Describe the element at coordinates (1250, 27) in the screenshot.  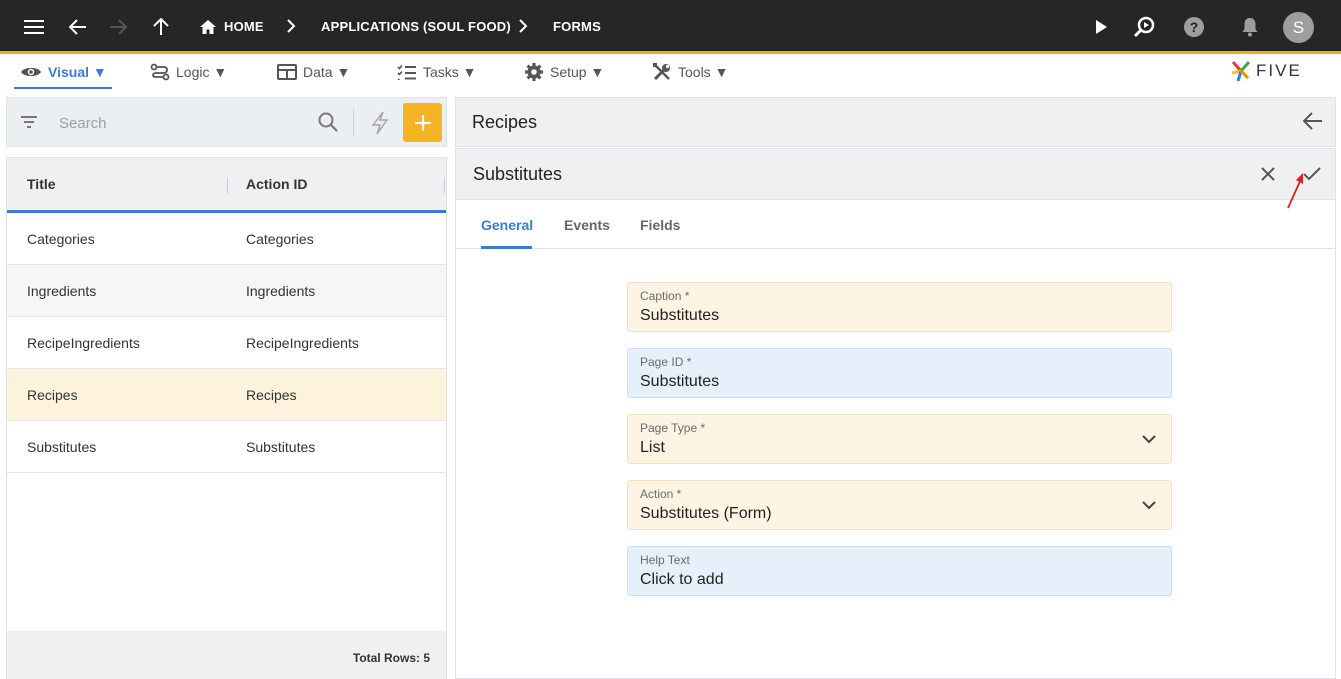
I see `bell-icon` at that location.